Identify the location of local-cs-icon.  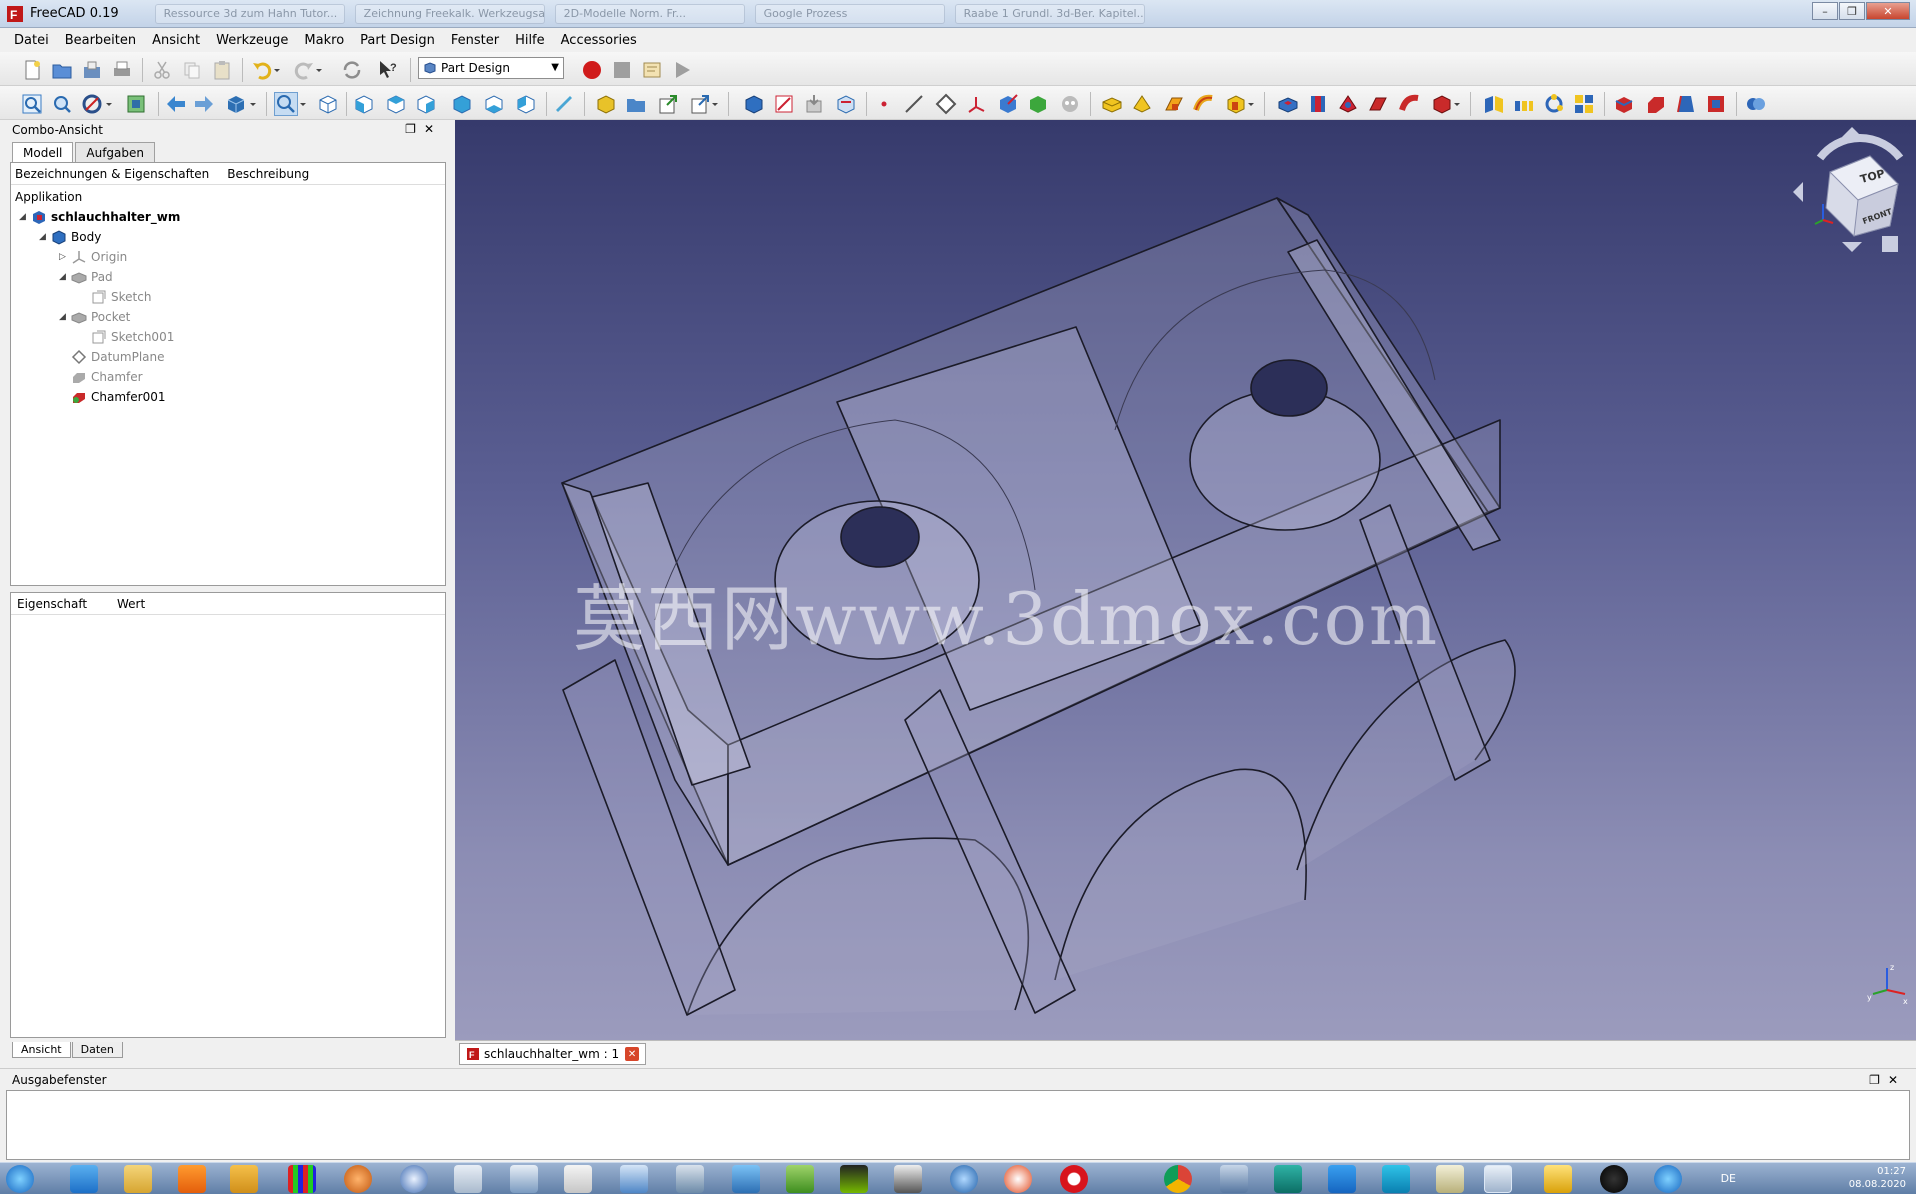
(976, 104).